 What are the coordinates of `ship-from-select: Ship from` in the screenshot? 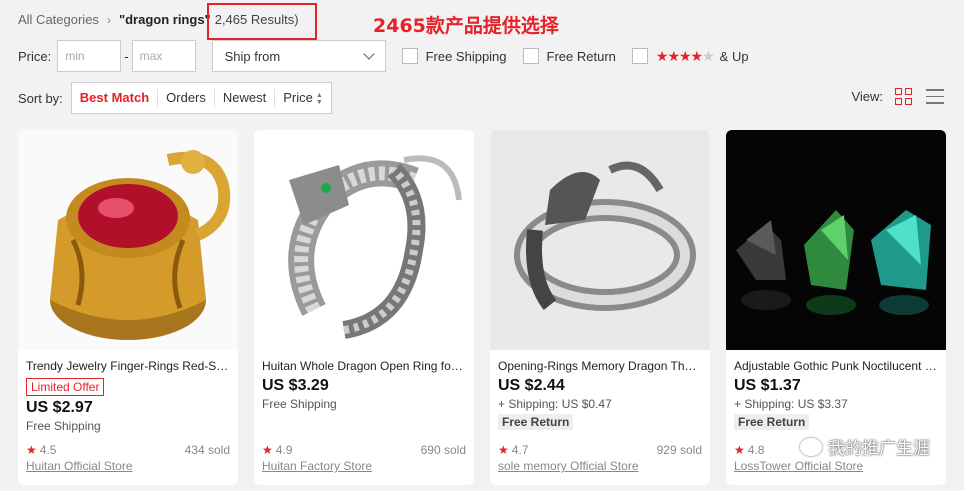 It's located at (298, 56).